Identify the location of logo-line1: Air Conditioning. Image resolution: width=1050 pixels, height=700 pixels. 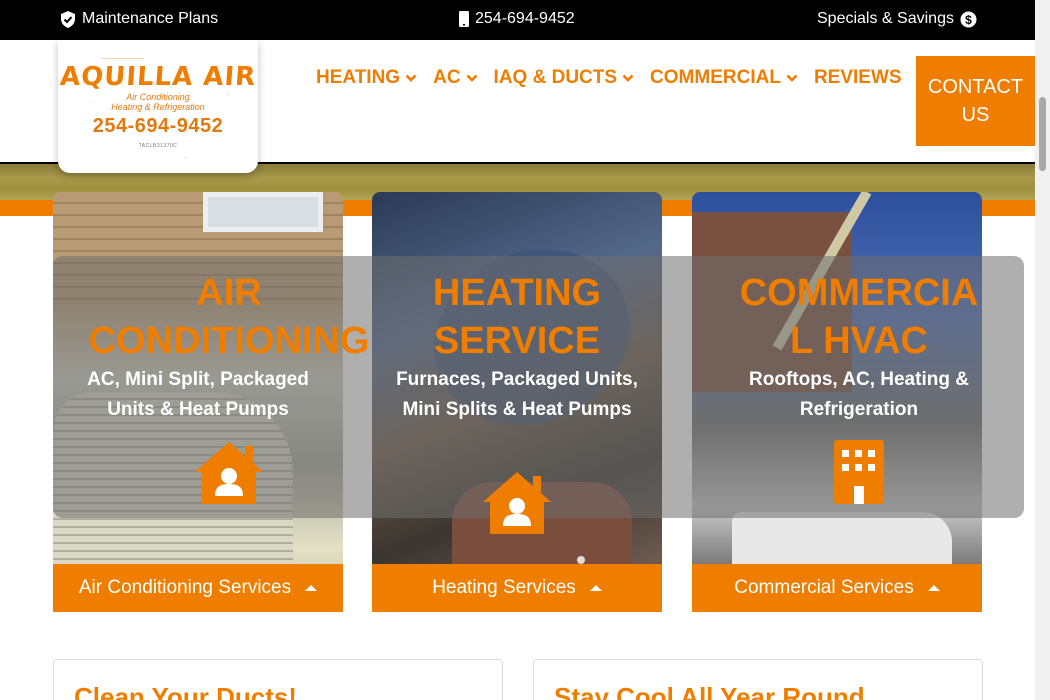
(158, 97).